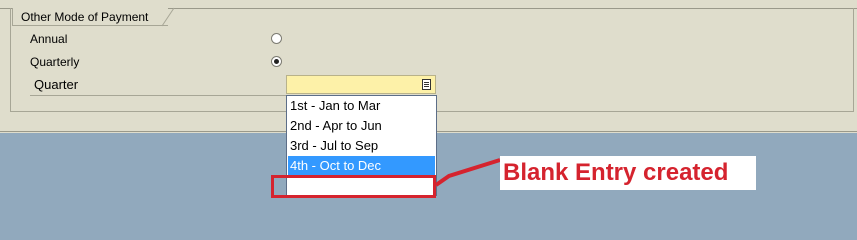 Image resolution: width=857 pixels, height=240 pixels. What do you see at coordinates (361, 84) in the screenshot?
I see `quarter-combobox` at bounding box center [361, 84].